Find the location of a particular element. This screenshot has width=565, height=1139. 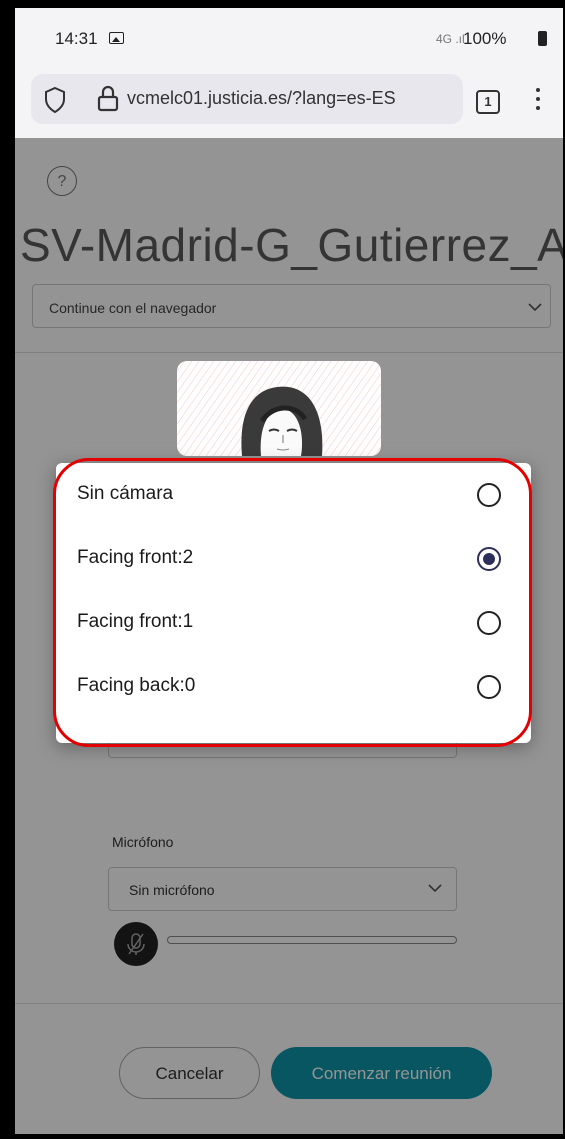

battery-icon is located at coordinates (542, 38).